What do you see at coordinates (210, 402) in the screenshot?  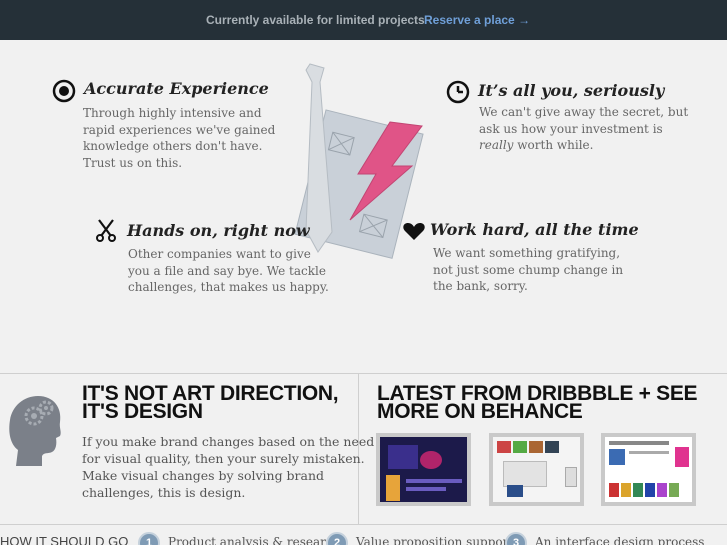 I see `art-direction-heading: IT'S NOT ART DIRECTION, IT'S DESIGN` at bounding box center [210, 402].